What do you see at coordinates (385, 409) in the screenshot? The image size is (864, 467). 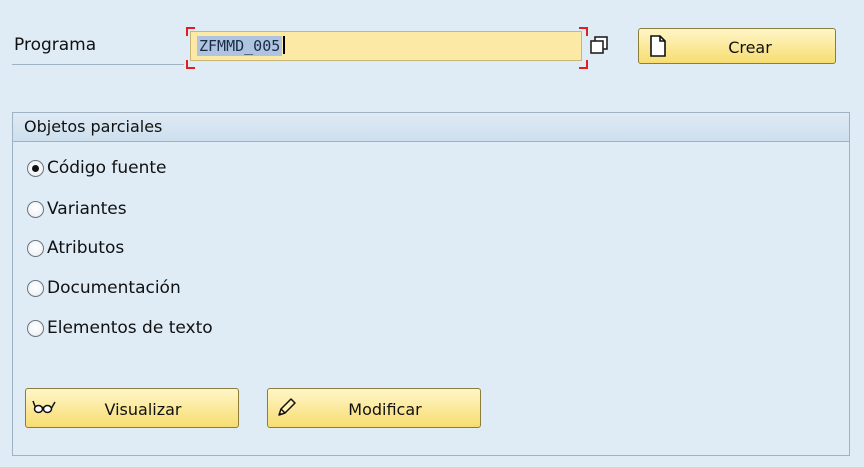 I see `change-button-label: Modificar` at bounding box center [385, 409].